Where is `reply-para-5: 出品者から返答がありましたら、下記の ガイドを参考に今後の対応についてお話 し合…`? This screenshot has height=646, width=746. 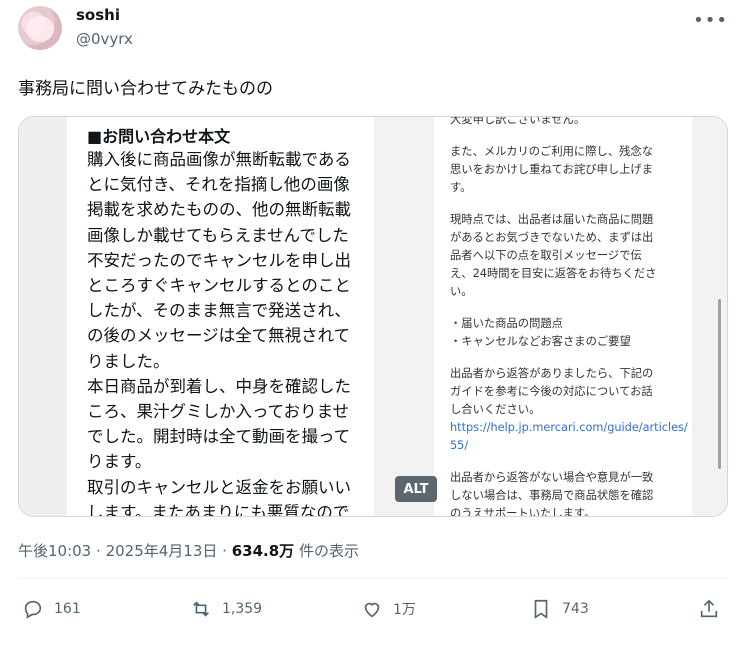 reply-para-5: 出品者から返答がありましたら、下記の ガイドを参考に今後の対応についてお話 し合… is located at coordinates (552, 391).